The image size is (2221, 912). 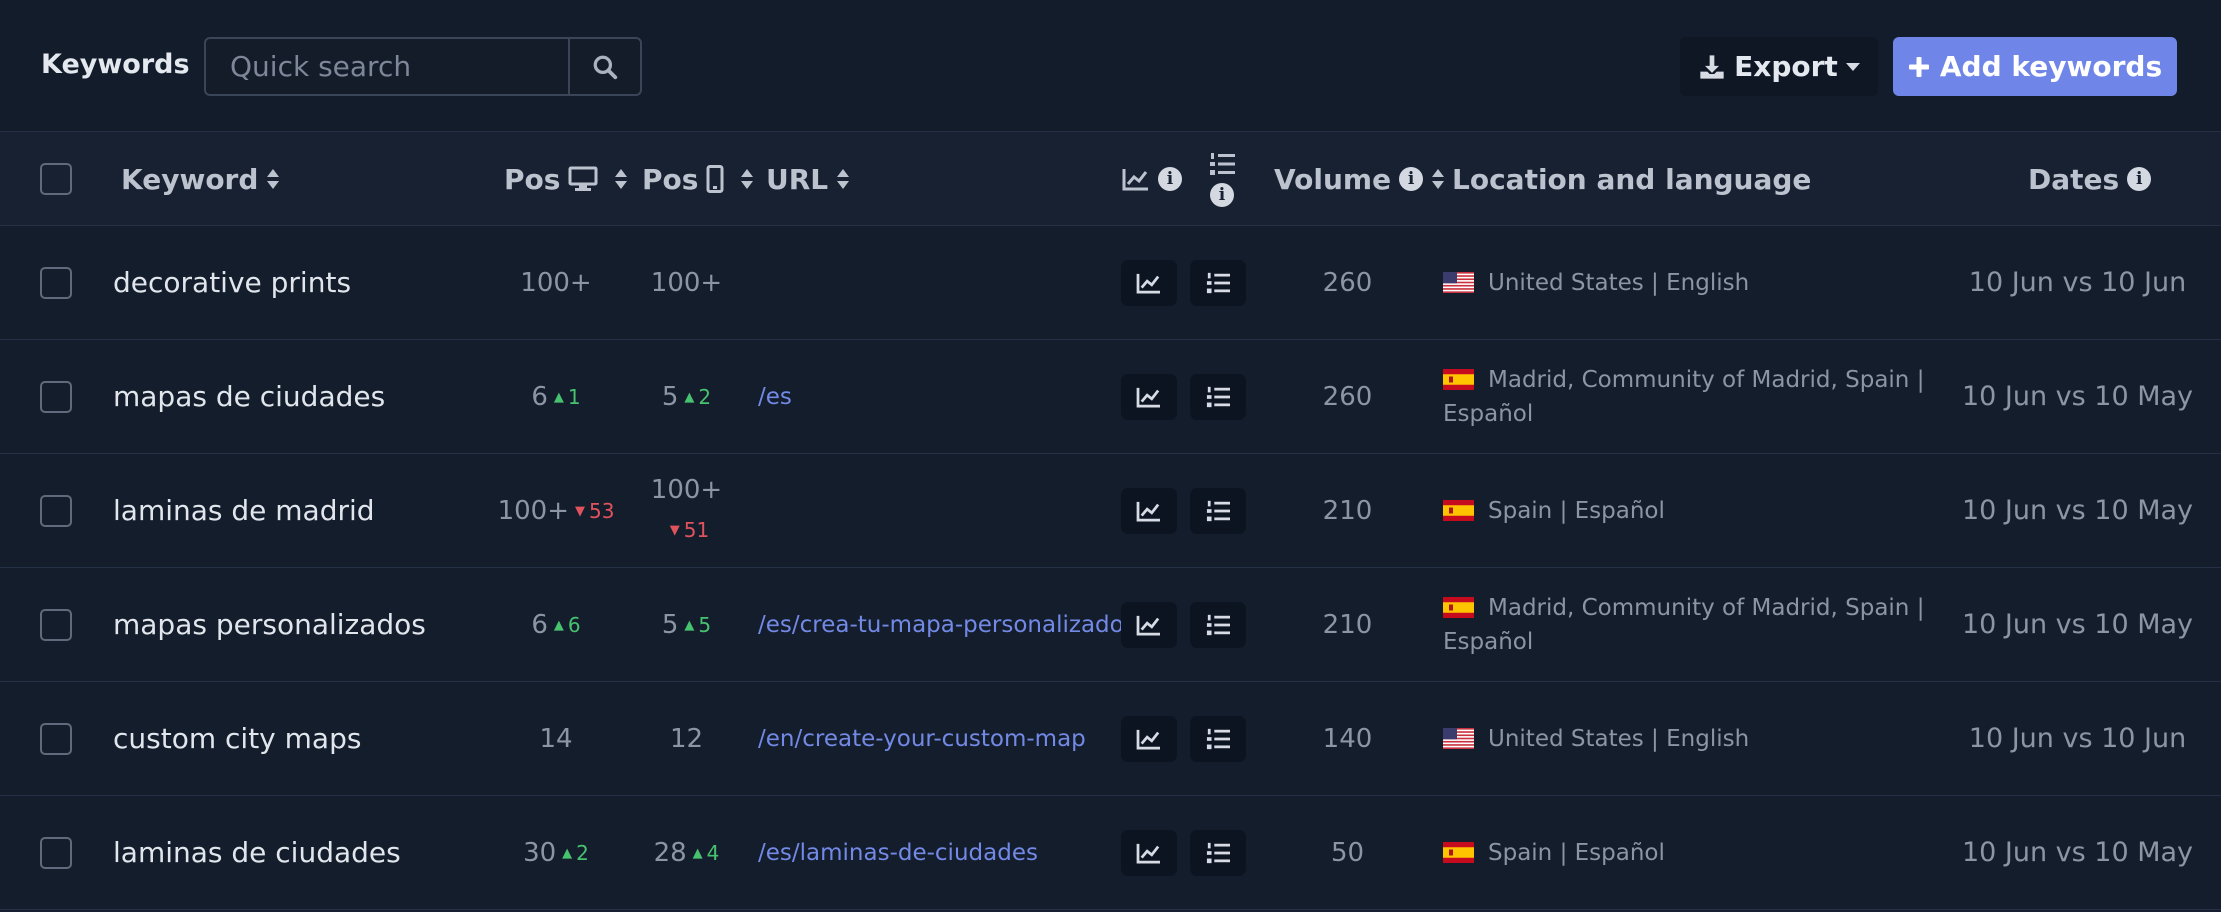 What do you see at coordinates (670, 852) in the screenshot?
I see `pos-mobile-value: 28` at bounding box center [670, 852].